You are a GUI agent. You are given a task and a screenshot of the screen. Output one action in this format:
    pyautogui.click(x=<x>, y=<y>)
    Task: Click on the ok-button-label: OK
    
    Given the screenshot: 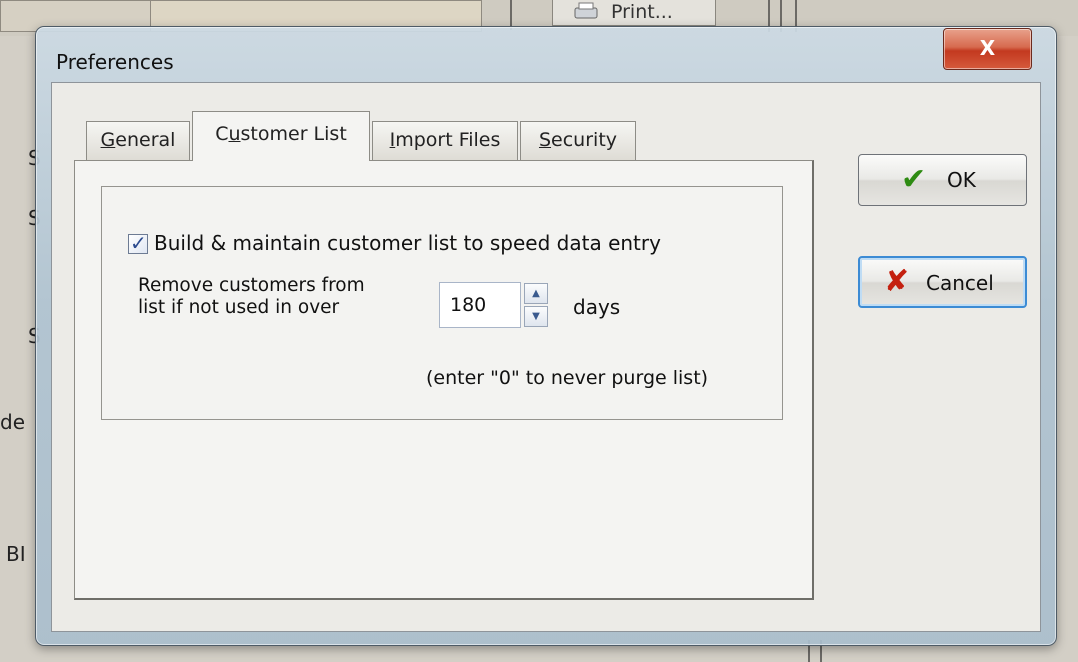 What is the action you would take?
    pyautogui.click(x=961, y=180)
    